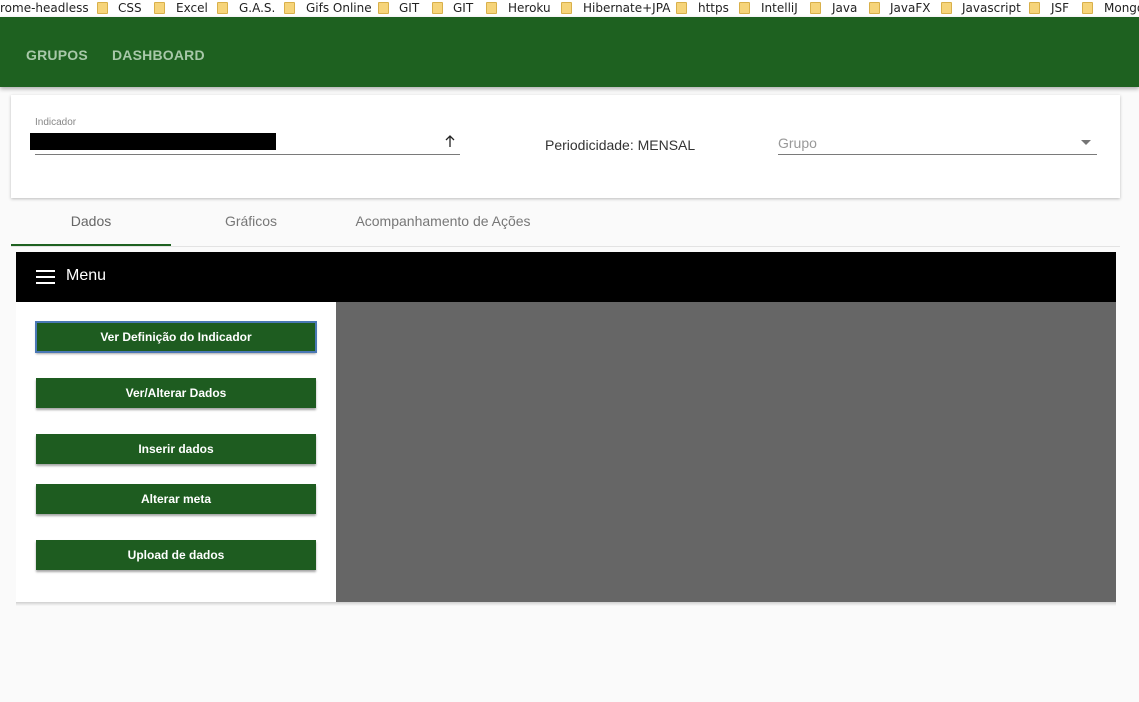  Describe the element at coordinates (339, 8) in the screenshot. I see `bookmark-gifs-online: Gifs Online` at that location.